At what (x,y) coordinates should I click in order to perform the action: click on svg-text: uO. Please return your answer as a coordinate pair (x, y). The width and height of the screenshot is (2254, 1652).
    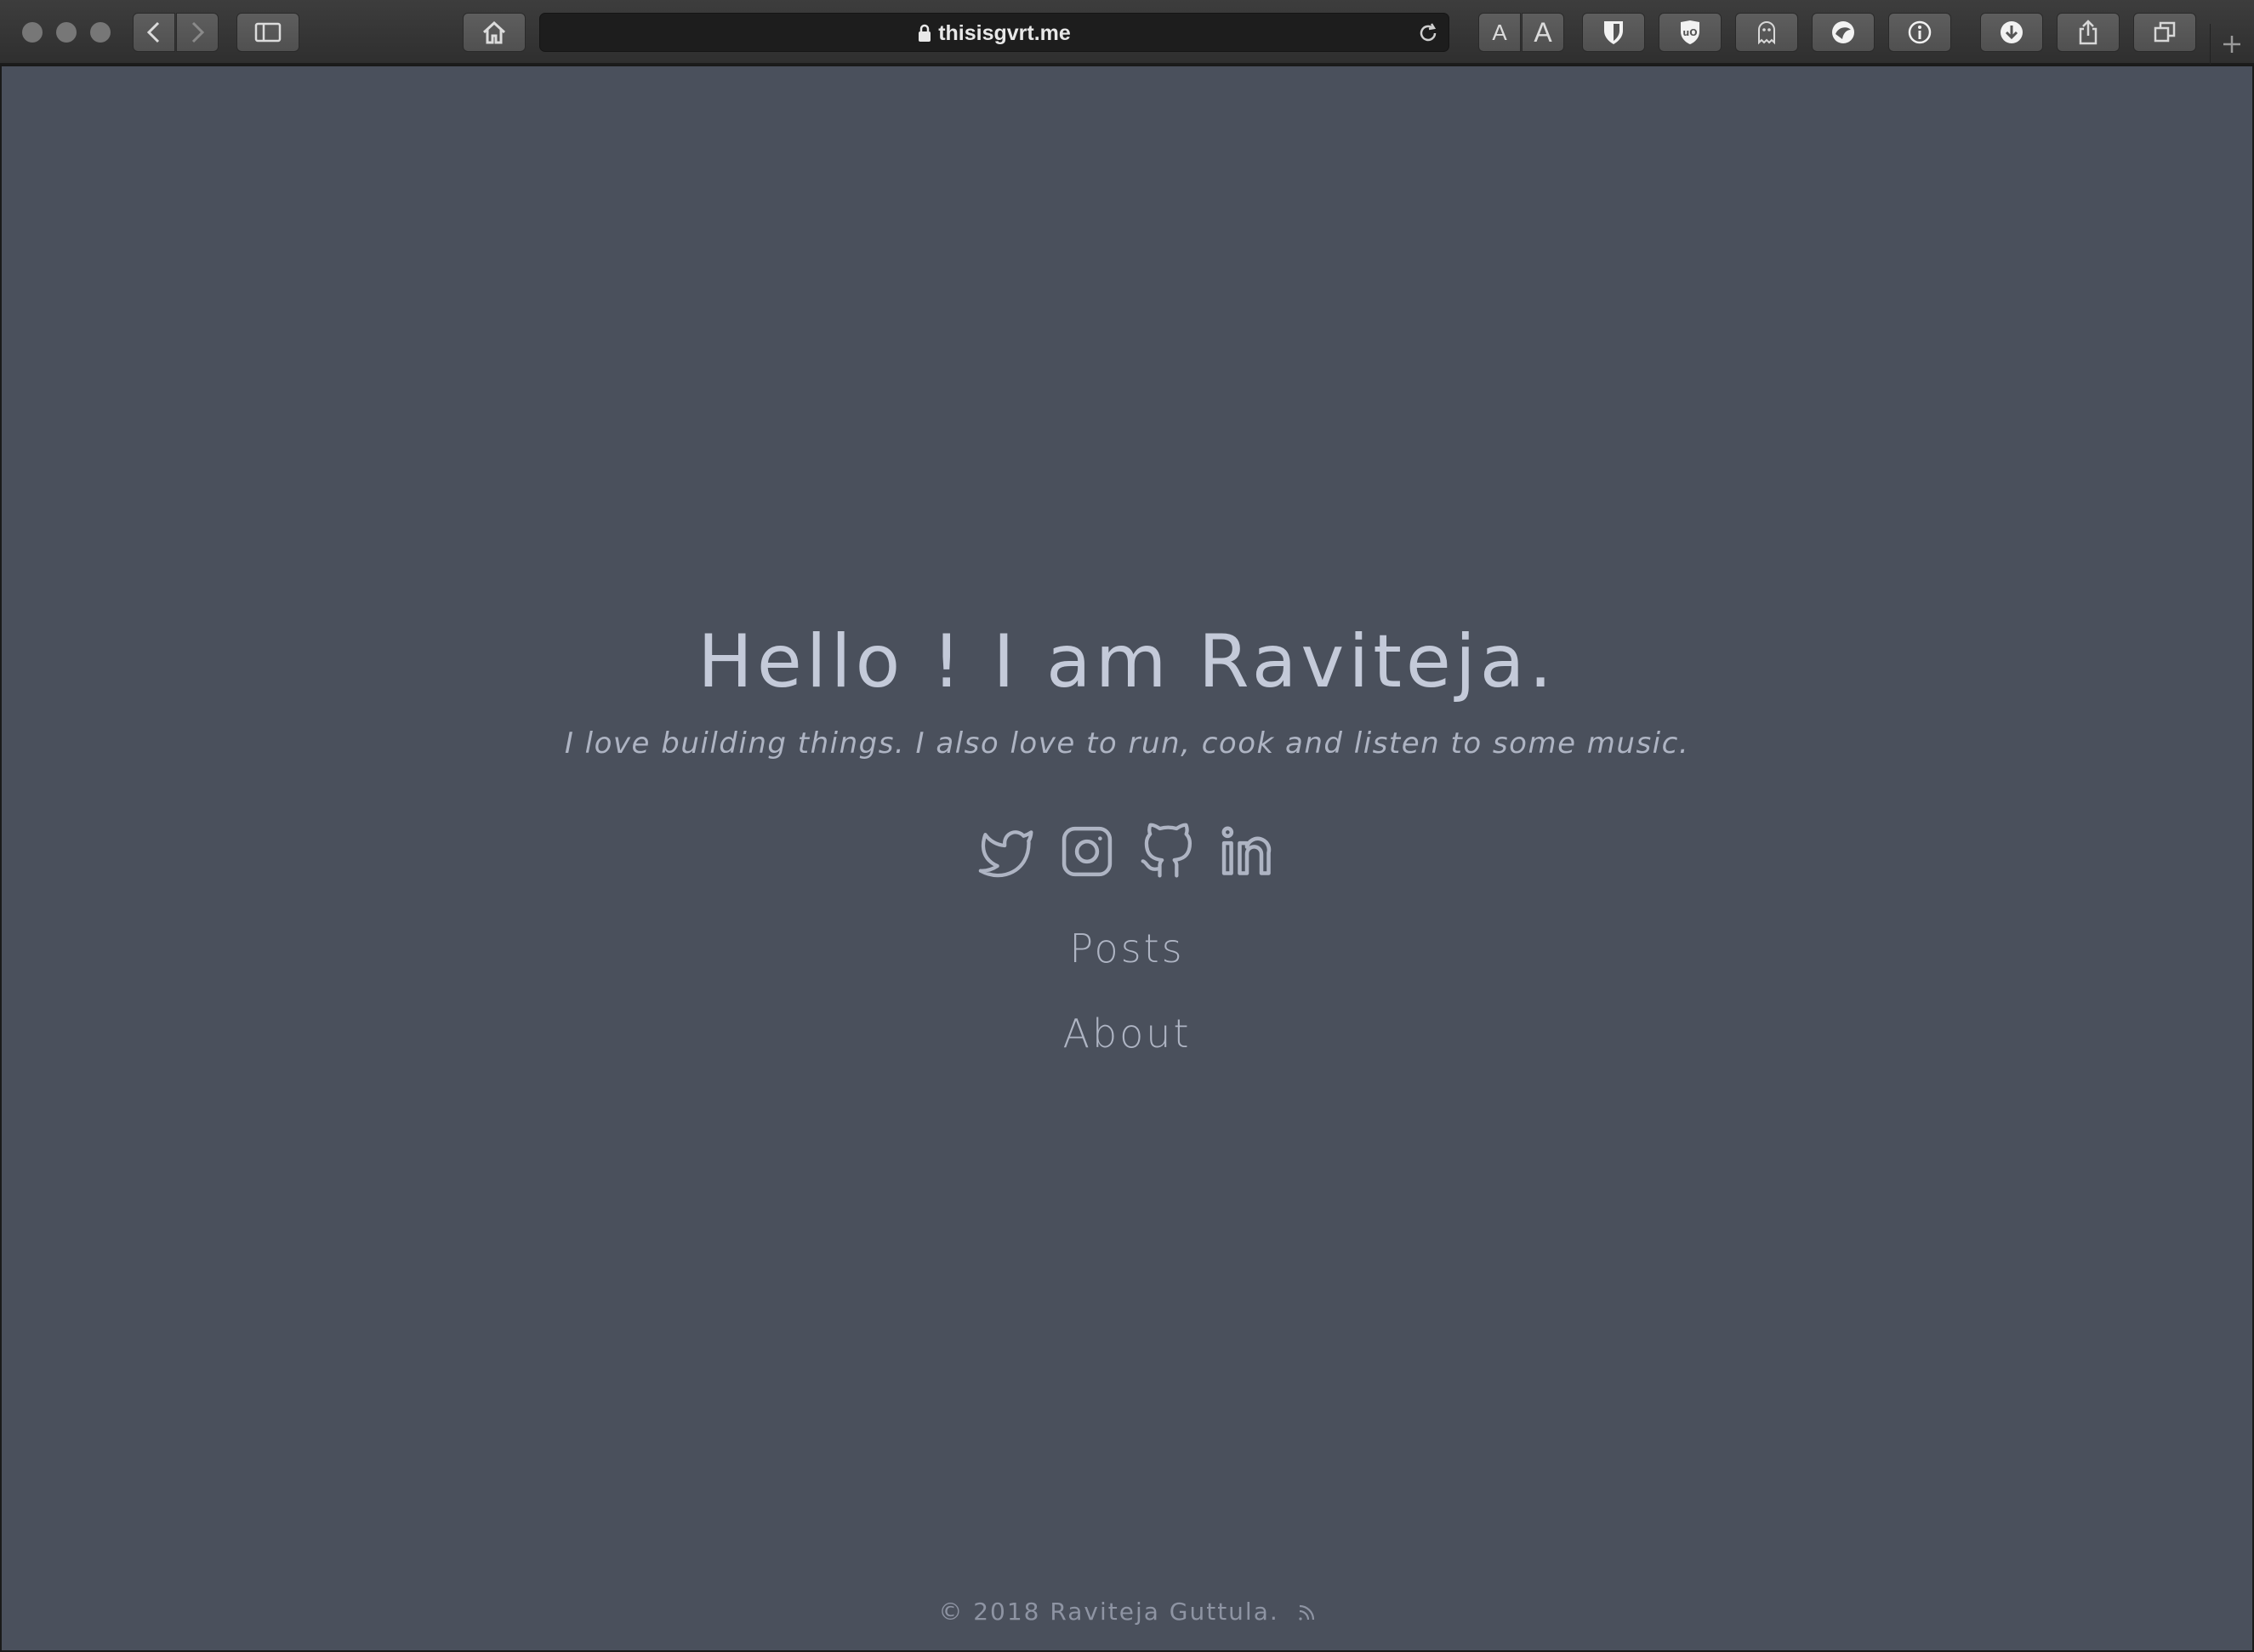
    Looking at the image, I should click on (1689, 32).